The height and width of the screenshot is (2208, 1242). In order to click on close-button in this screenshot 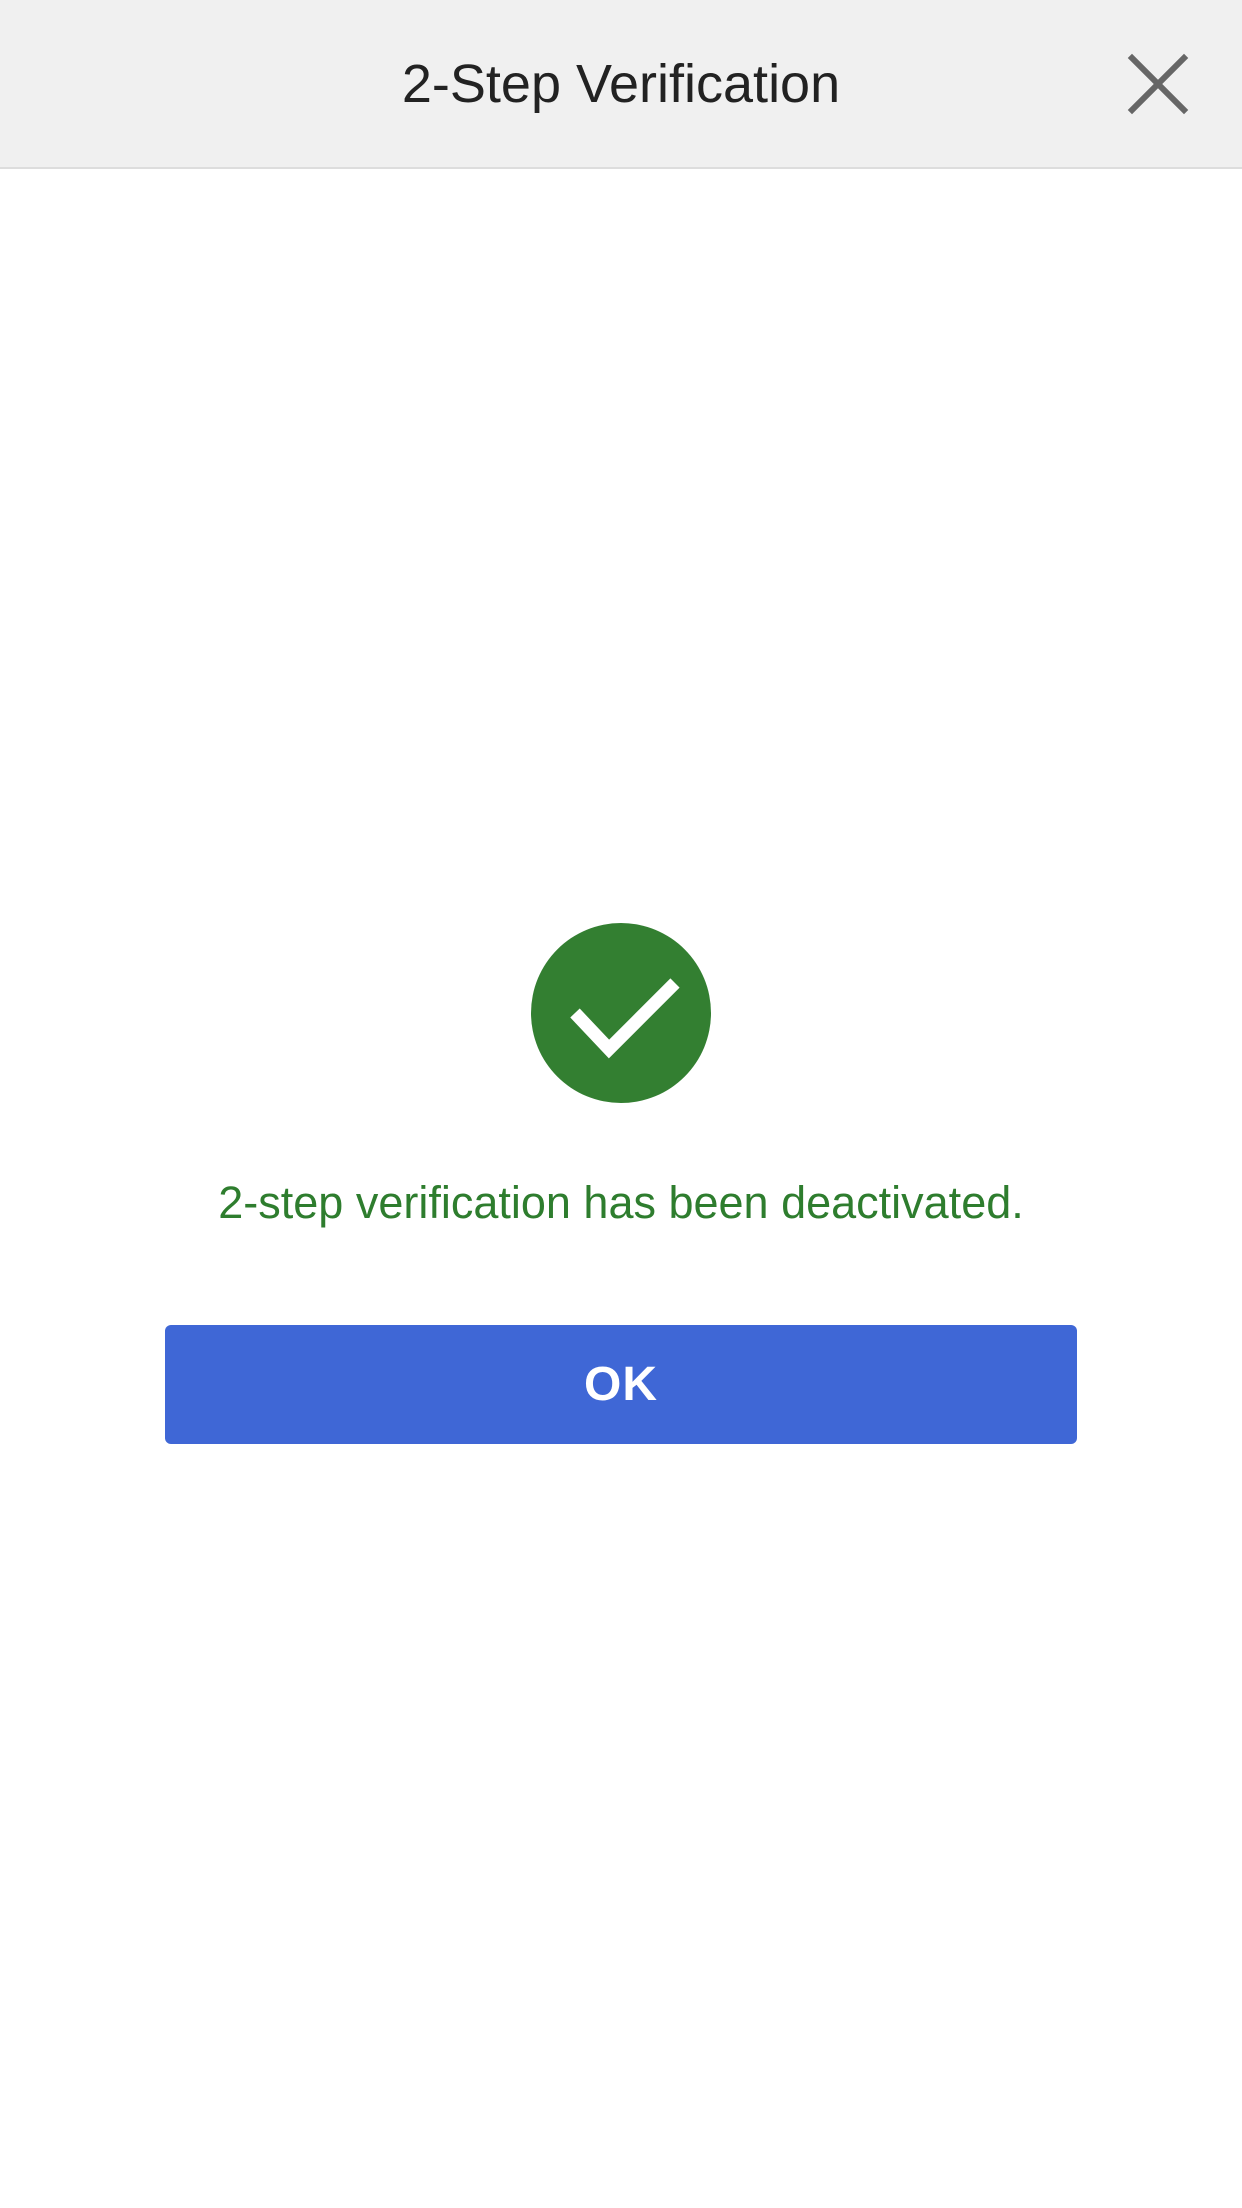, I will do `click(1158, 84)`.